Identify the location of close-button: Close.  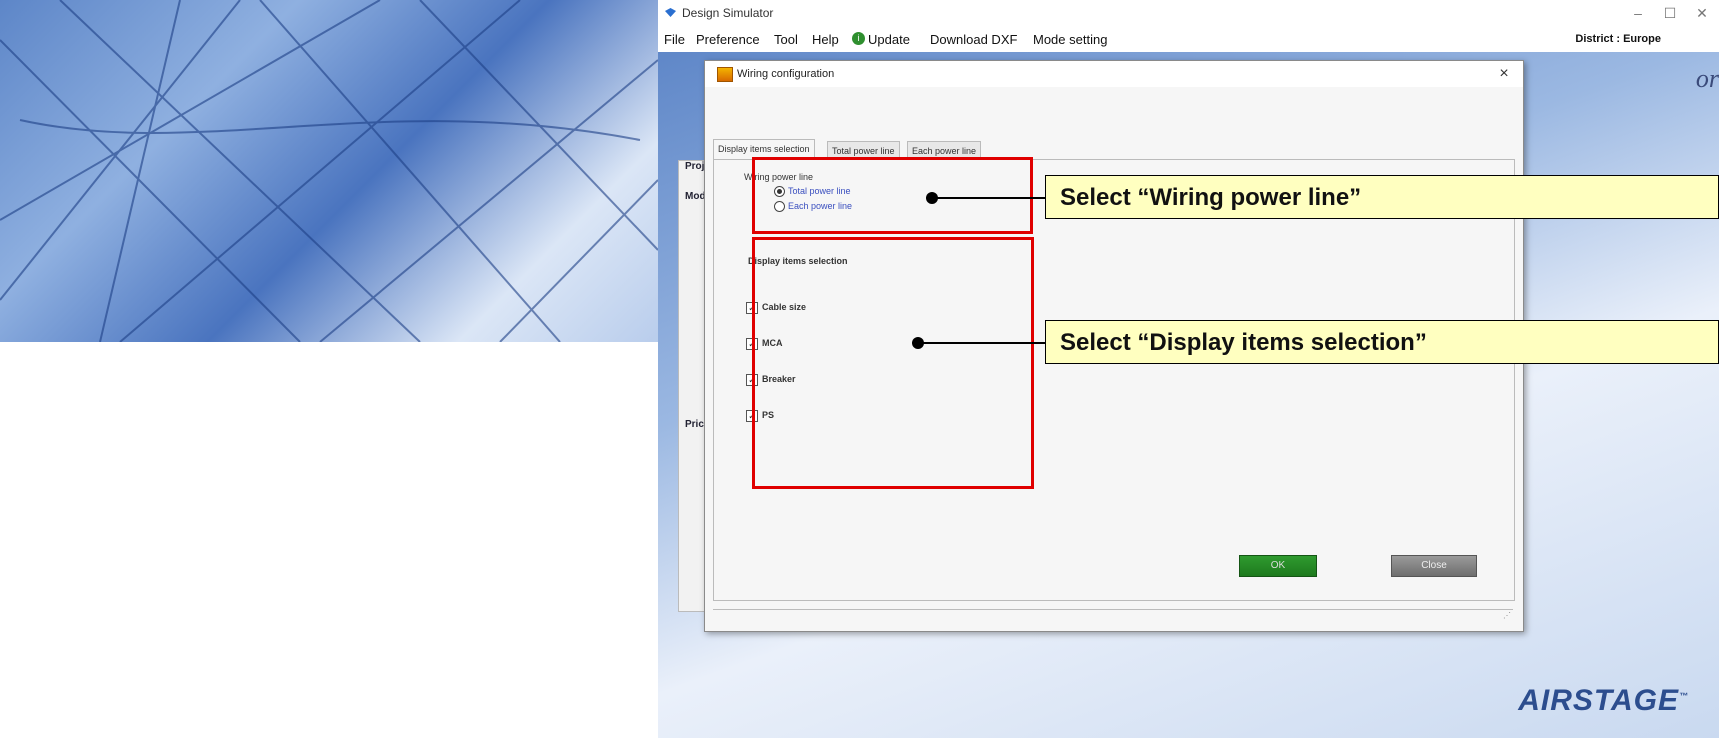
(1434, 566).